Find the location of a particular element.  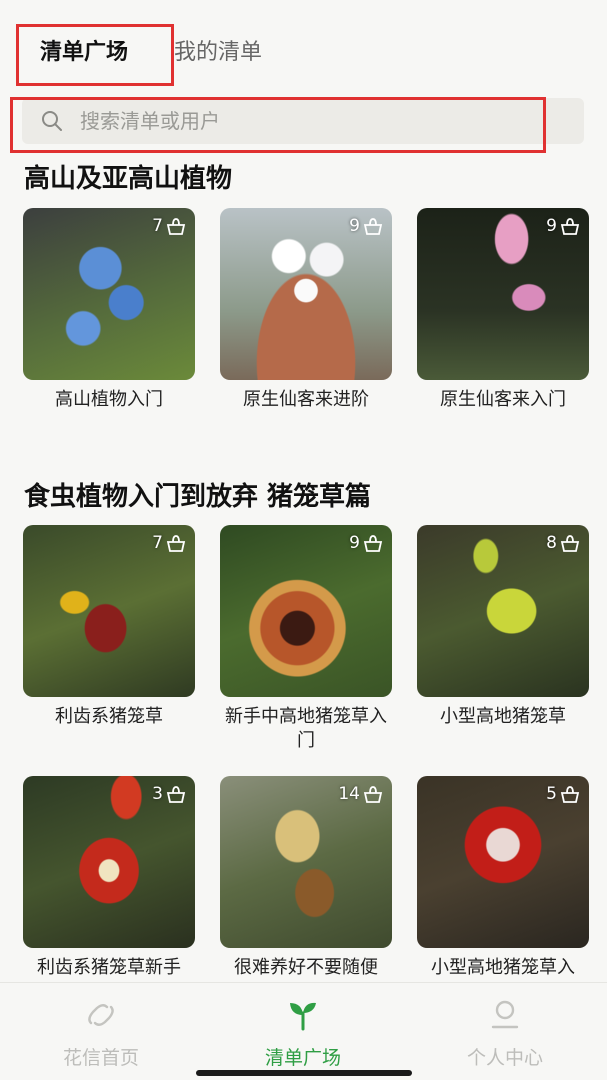

card-image: 3 is located at coordinates (109, 862).